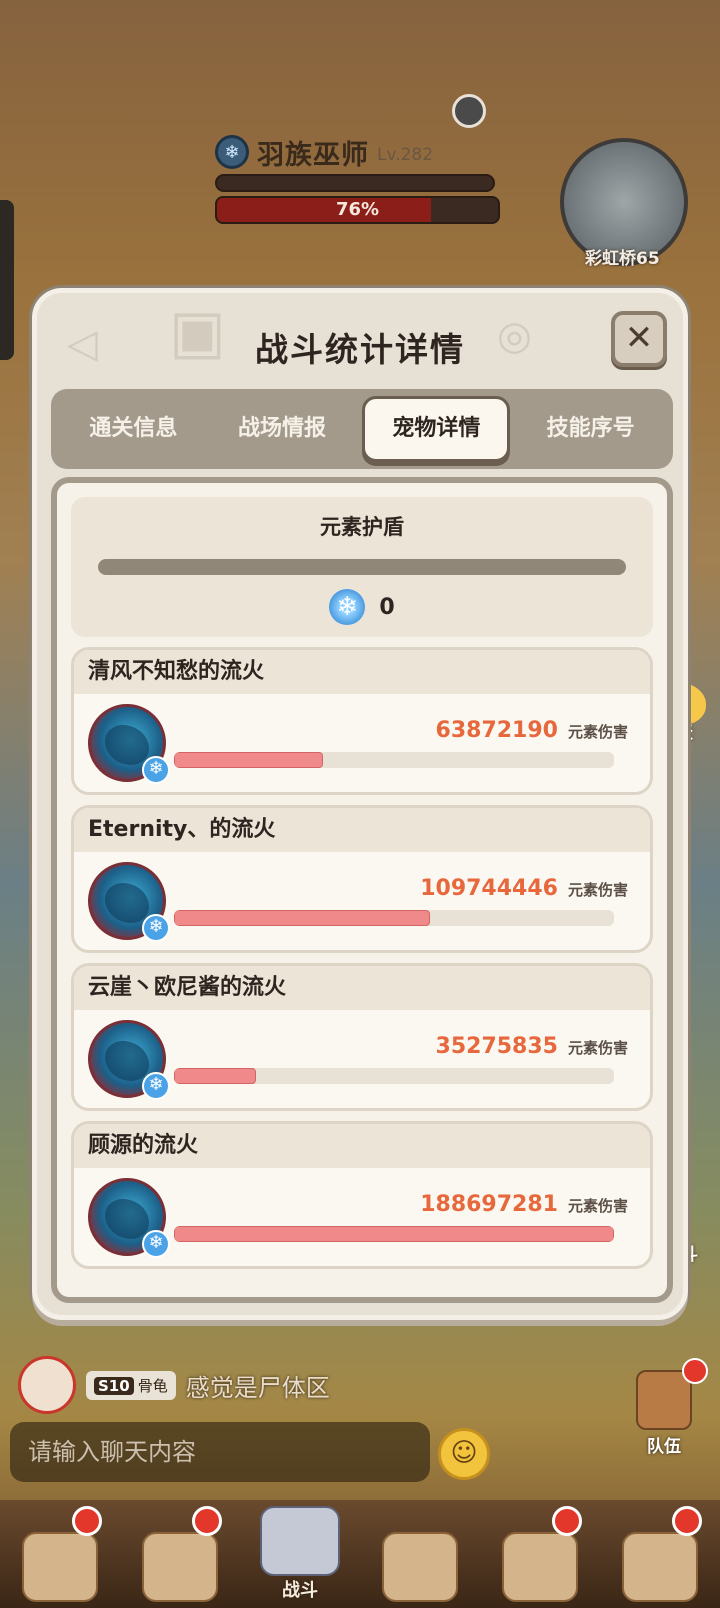 This screenshot has height=1608, width=720. I want to click on shield-title: 元素护盾, so click(362, 527).